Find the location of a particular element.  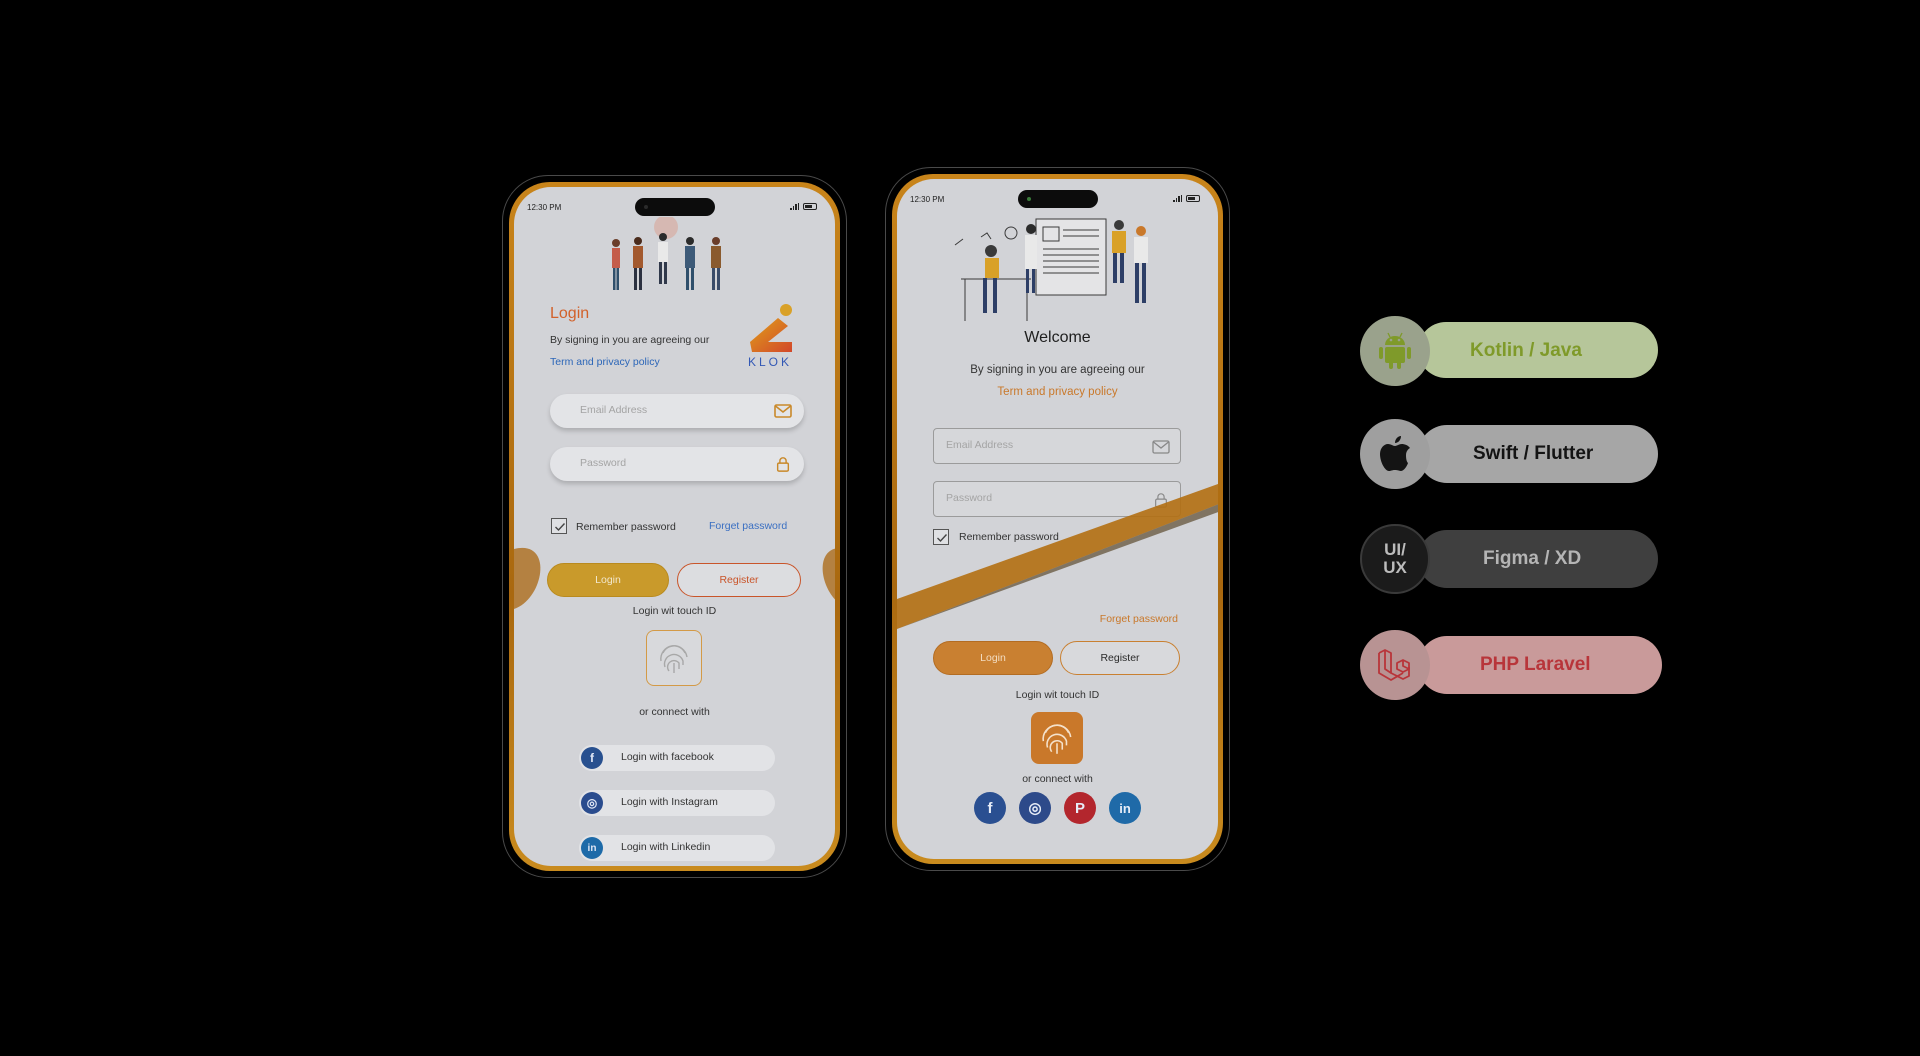

tech-badge-label: Kotlin / Java is located at coordinates (1526, 350).